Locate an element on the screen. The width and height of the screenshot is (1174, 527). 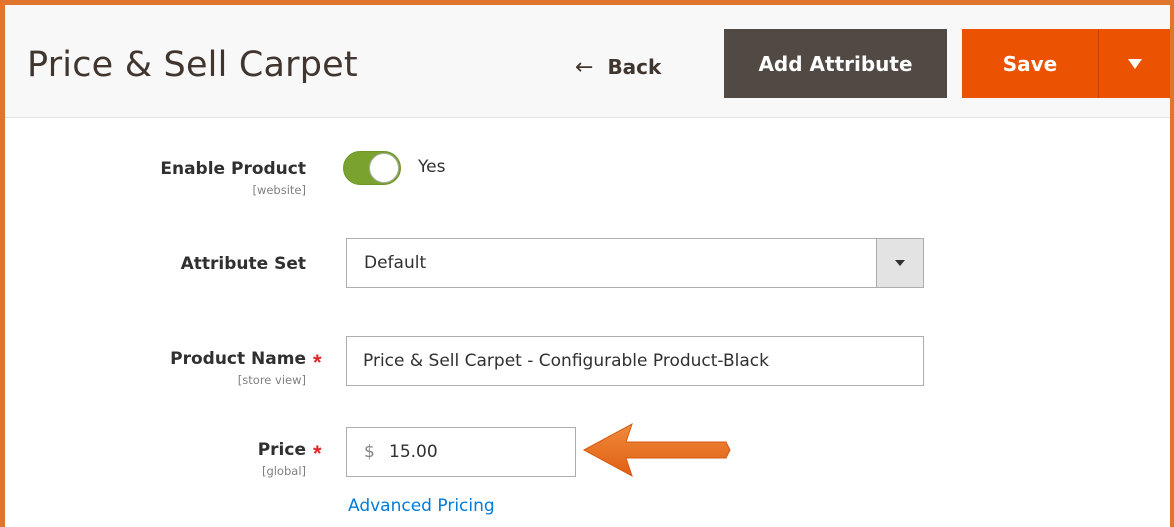
enable-product-label-group: Enable Product [website] is located at coordinates (233, 178).